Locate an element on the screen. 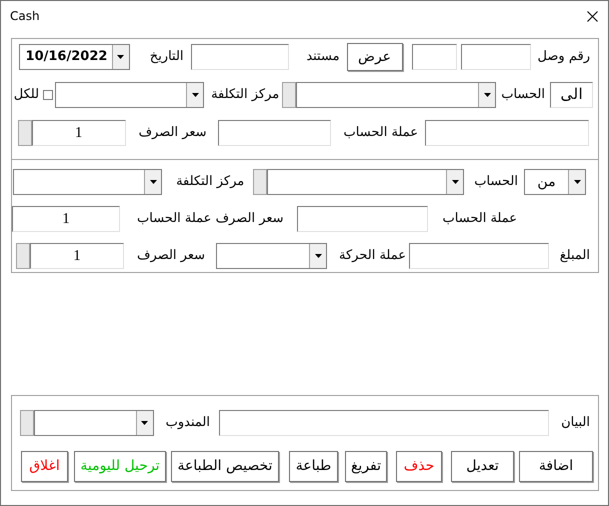 This screenshot has width=609, height=506. field-label: عملة الحركة is located at coordinates (372, 256).